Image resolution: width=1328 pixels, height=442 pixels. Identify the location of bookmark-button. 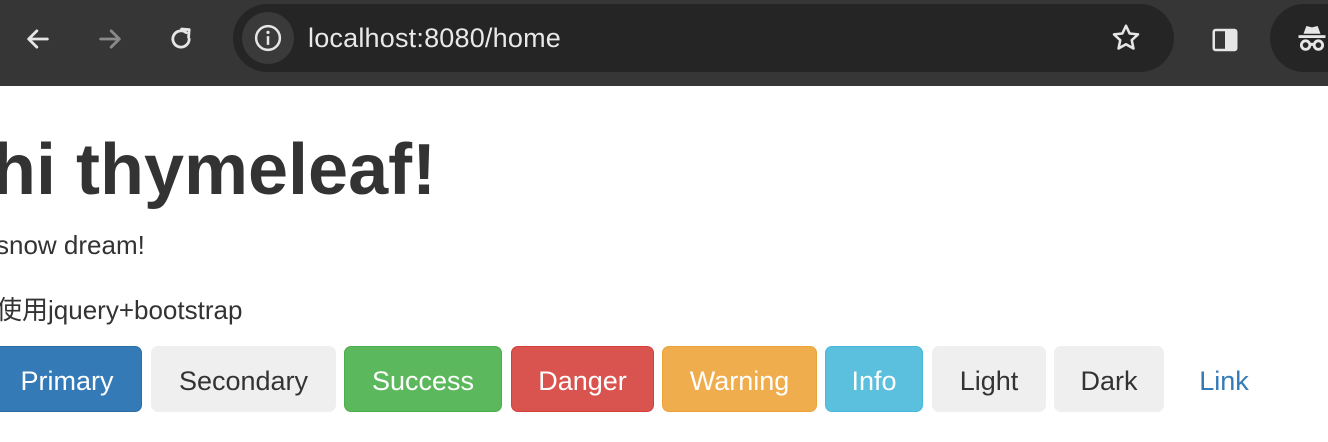
(1126, 38).